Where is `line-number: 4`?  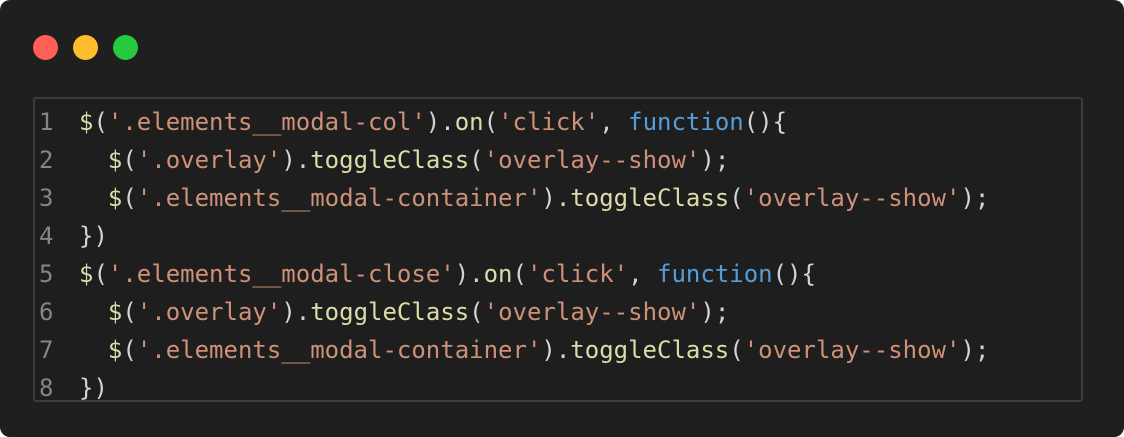
line-number: 4 is located at coordinates (46, 236).